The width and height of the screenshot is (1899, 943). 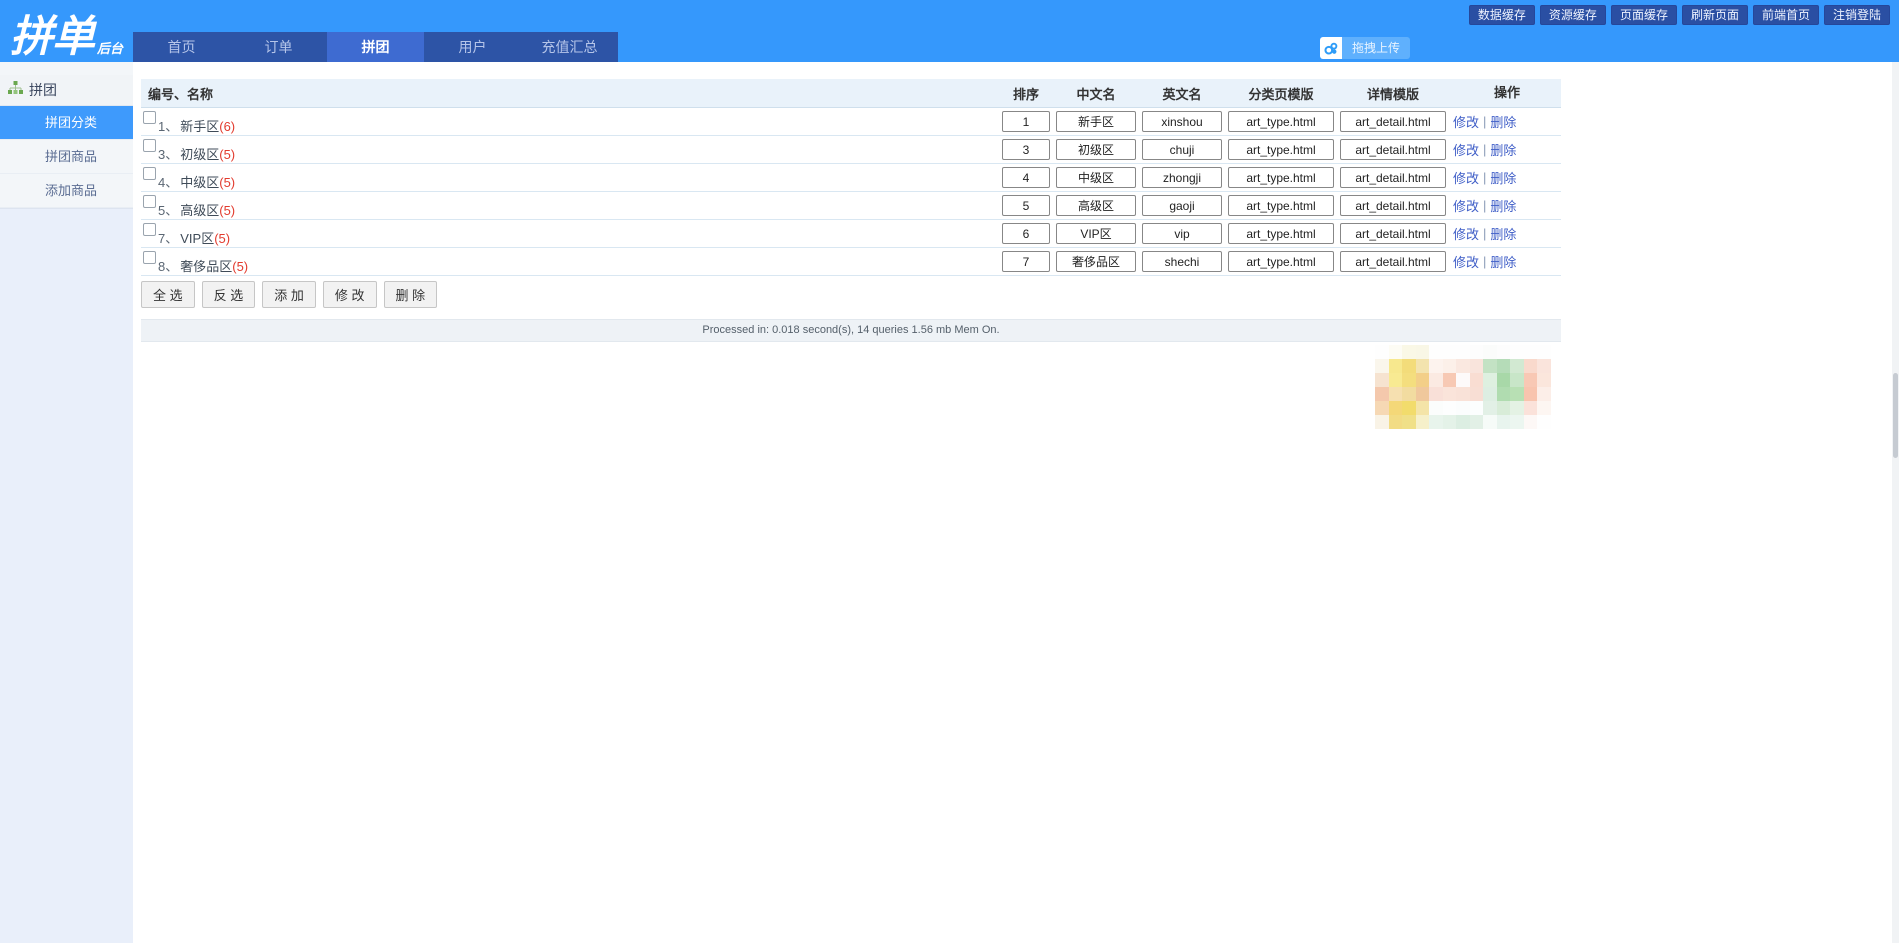 I want to click on modify-button: 修 改, so click(x=349, y=294).